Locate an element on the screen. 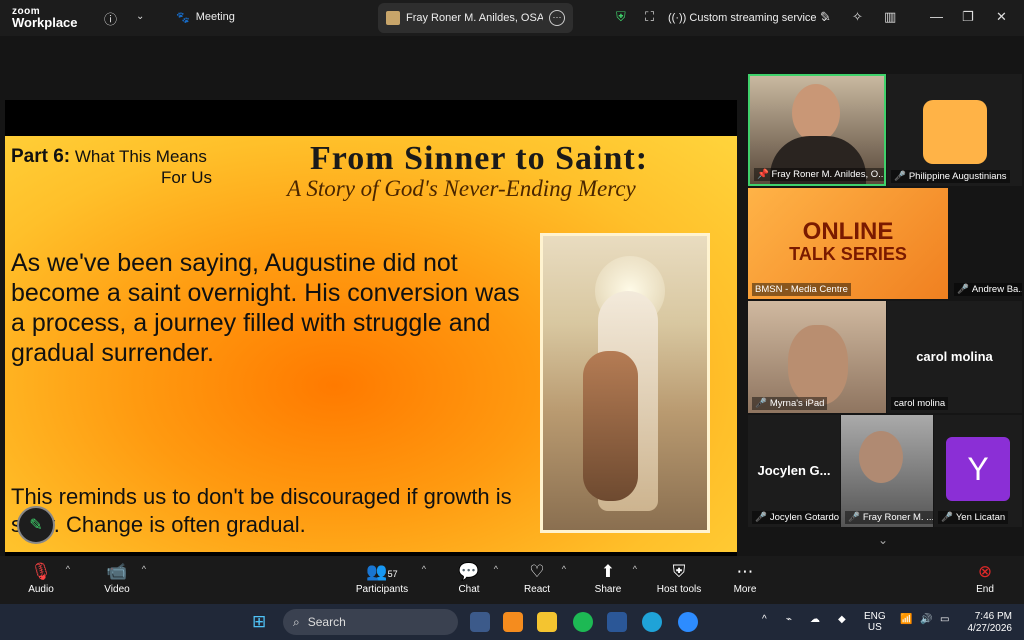 The image size is (1024, 640). participant-tile: 🎤 Philippine Augustinians is located at coordinates (954, 130).